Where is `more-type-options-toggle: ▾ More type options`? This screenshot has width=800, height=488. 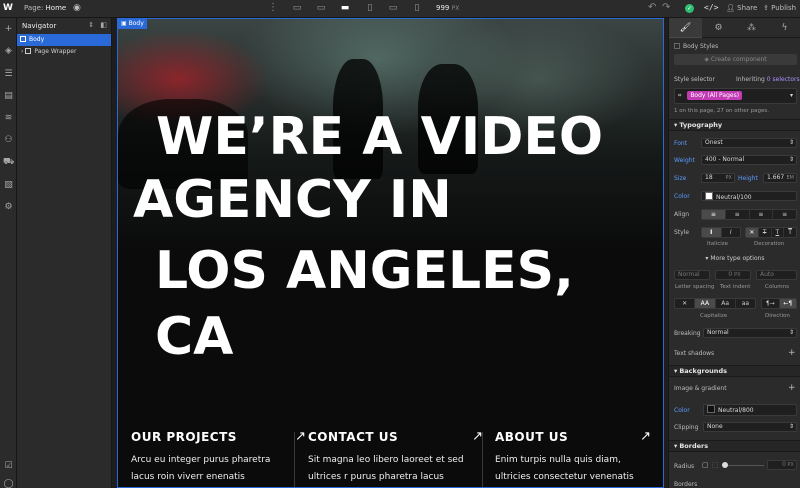
more-type-options-toggle: ▾ More type options is located at coordinates (735, 258).